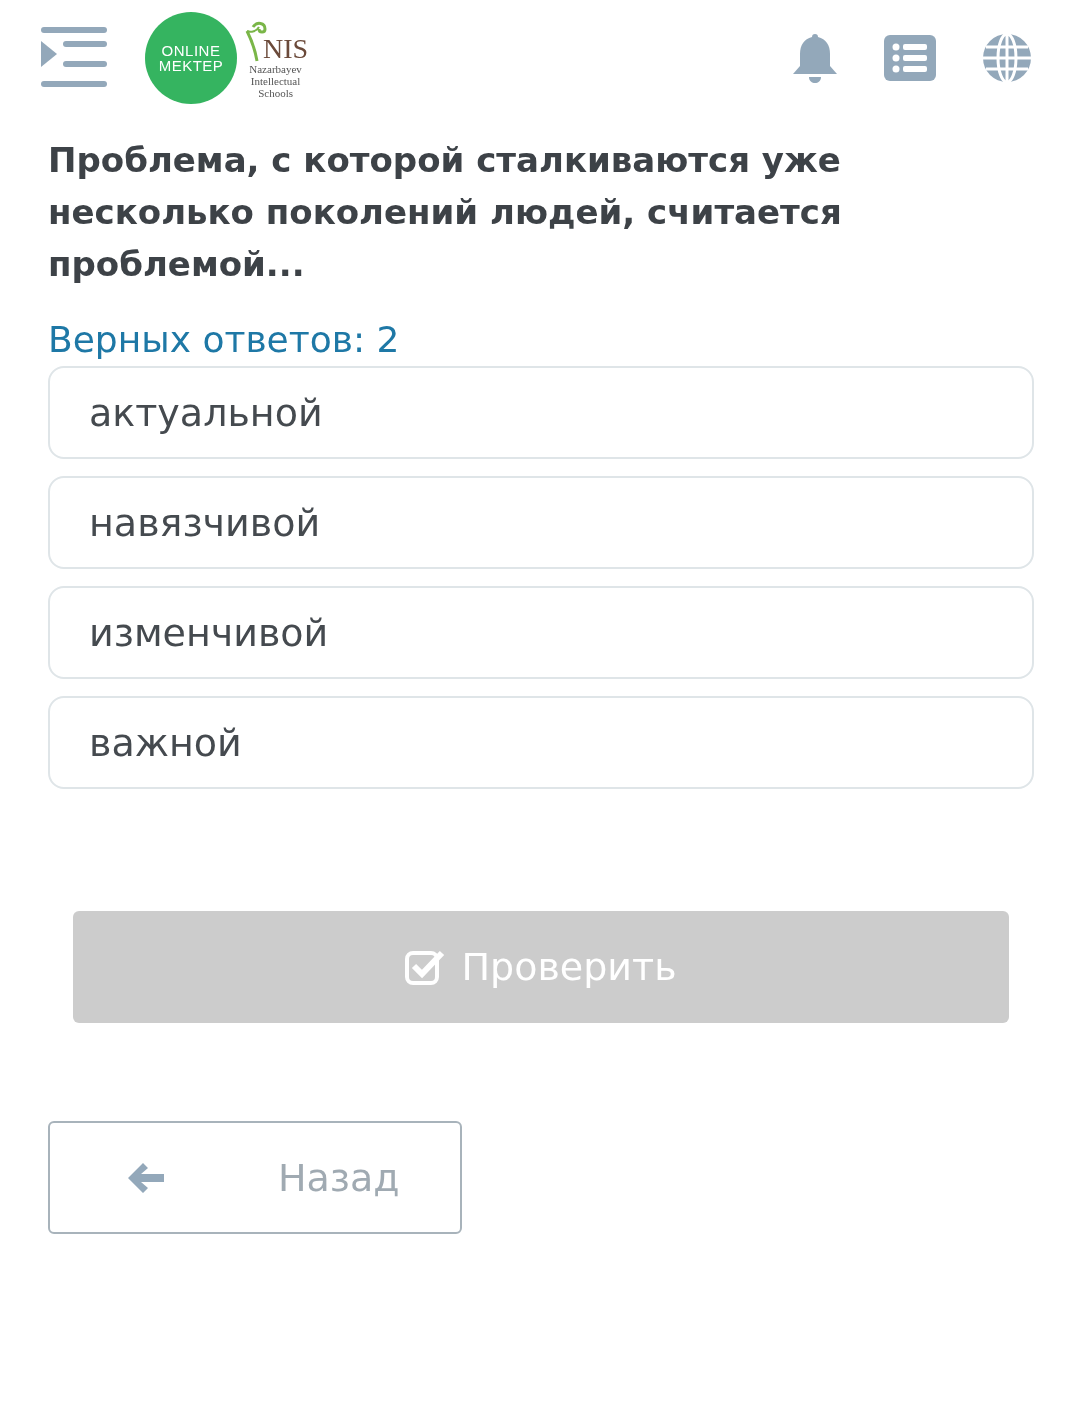  What do you see at coordinates (74, 58) in the screenshot?
I see `menu-icon` at bounding box center [74, 58].